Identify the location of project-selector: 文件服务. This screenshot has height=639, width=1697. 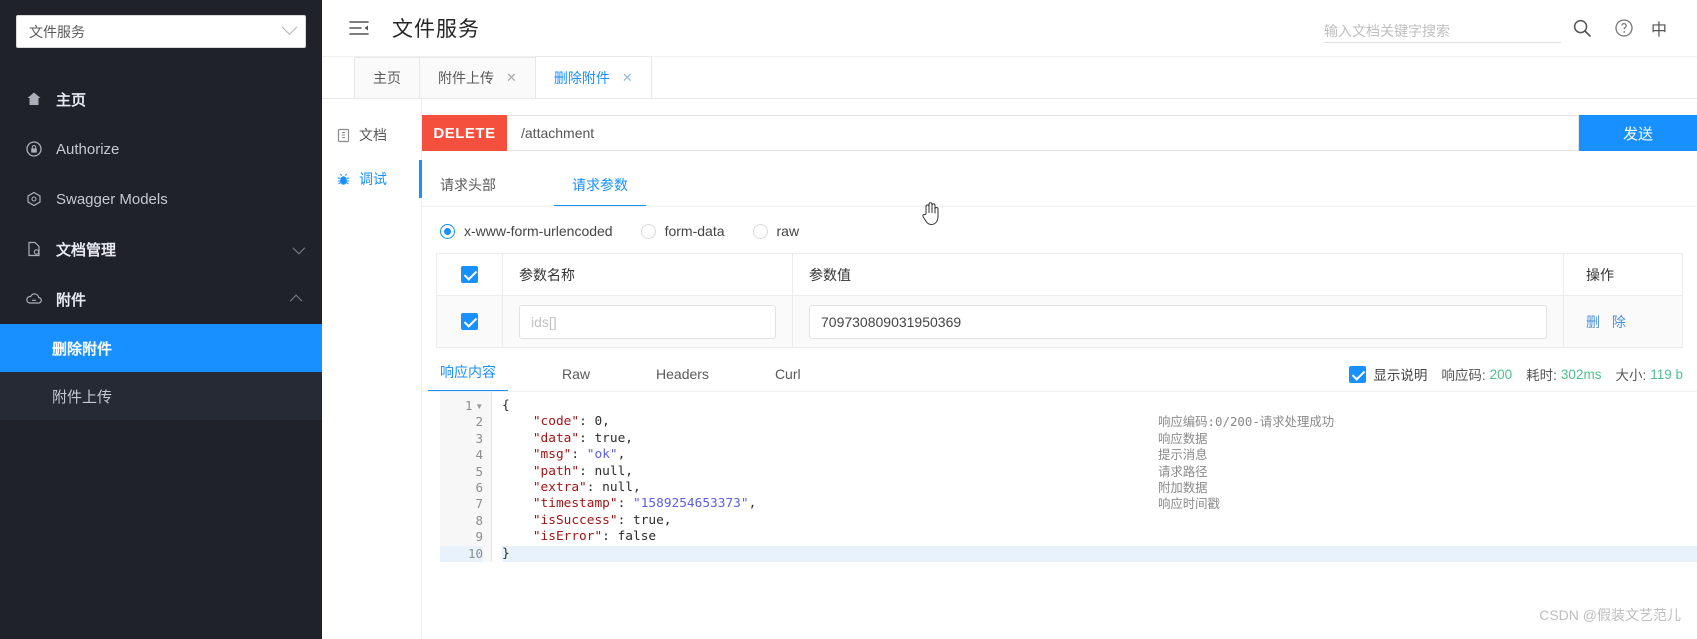
(161, 31).